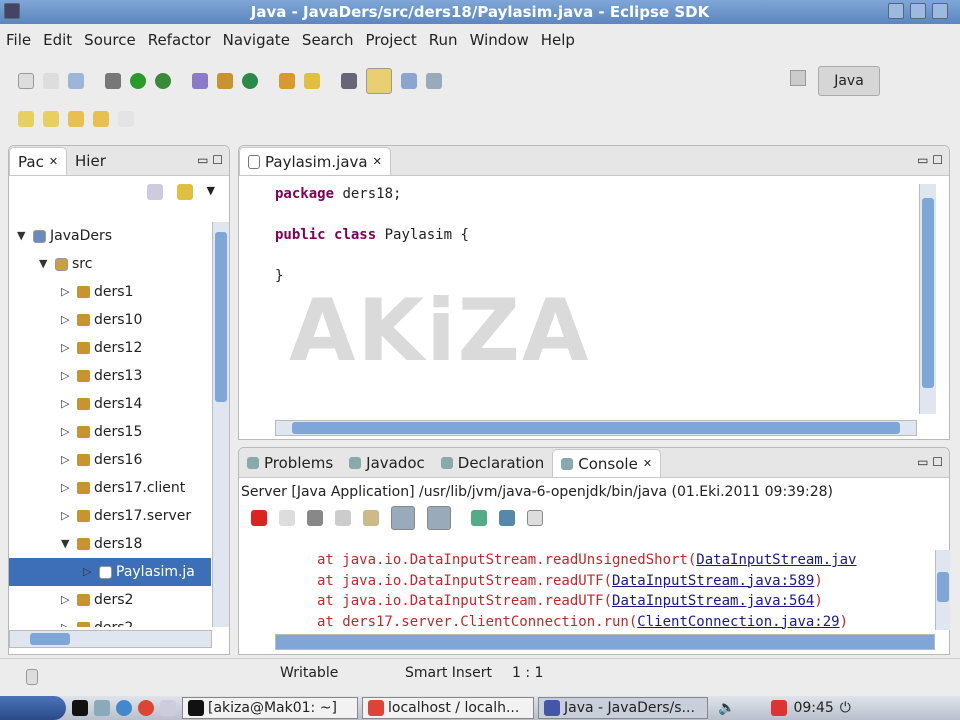 The height and width of the screenshot is (720, 960). Describe the element at coordinates (51, 81) in the screenshot. I see `save-icon` at that location.